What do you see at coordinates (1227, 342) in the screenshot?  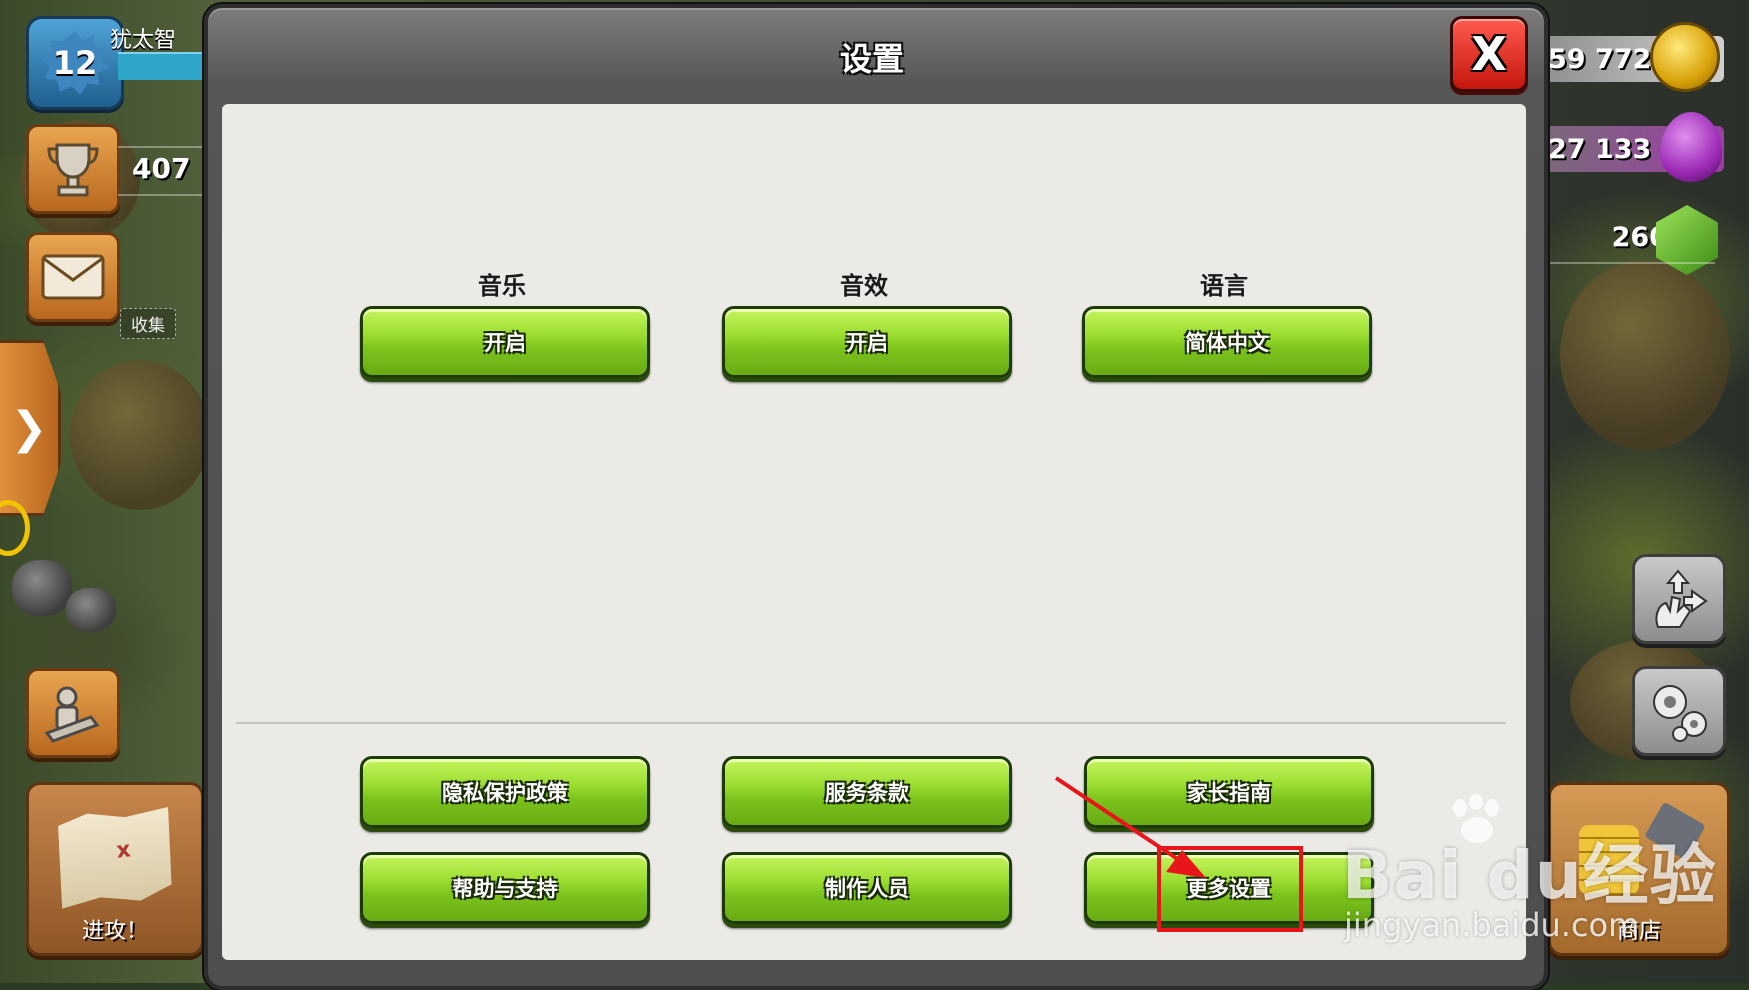 I see `language-button: 简体中文` at bounding box center [1227, 342].